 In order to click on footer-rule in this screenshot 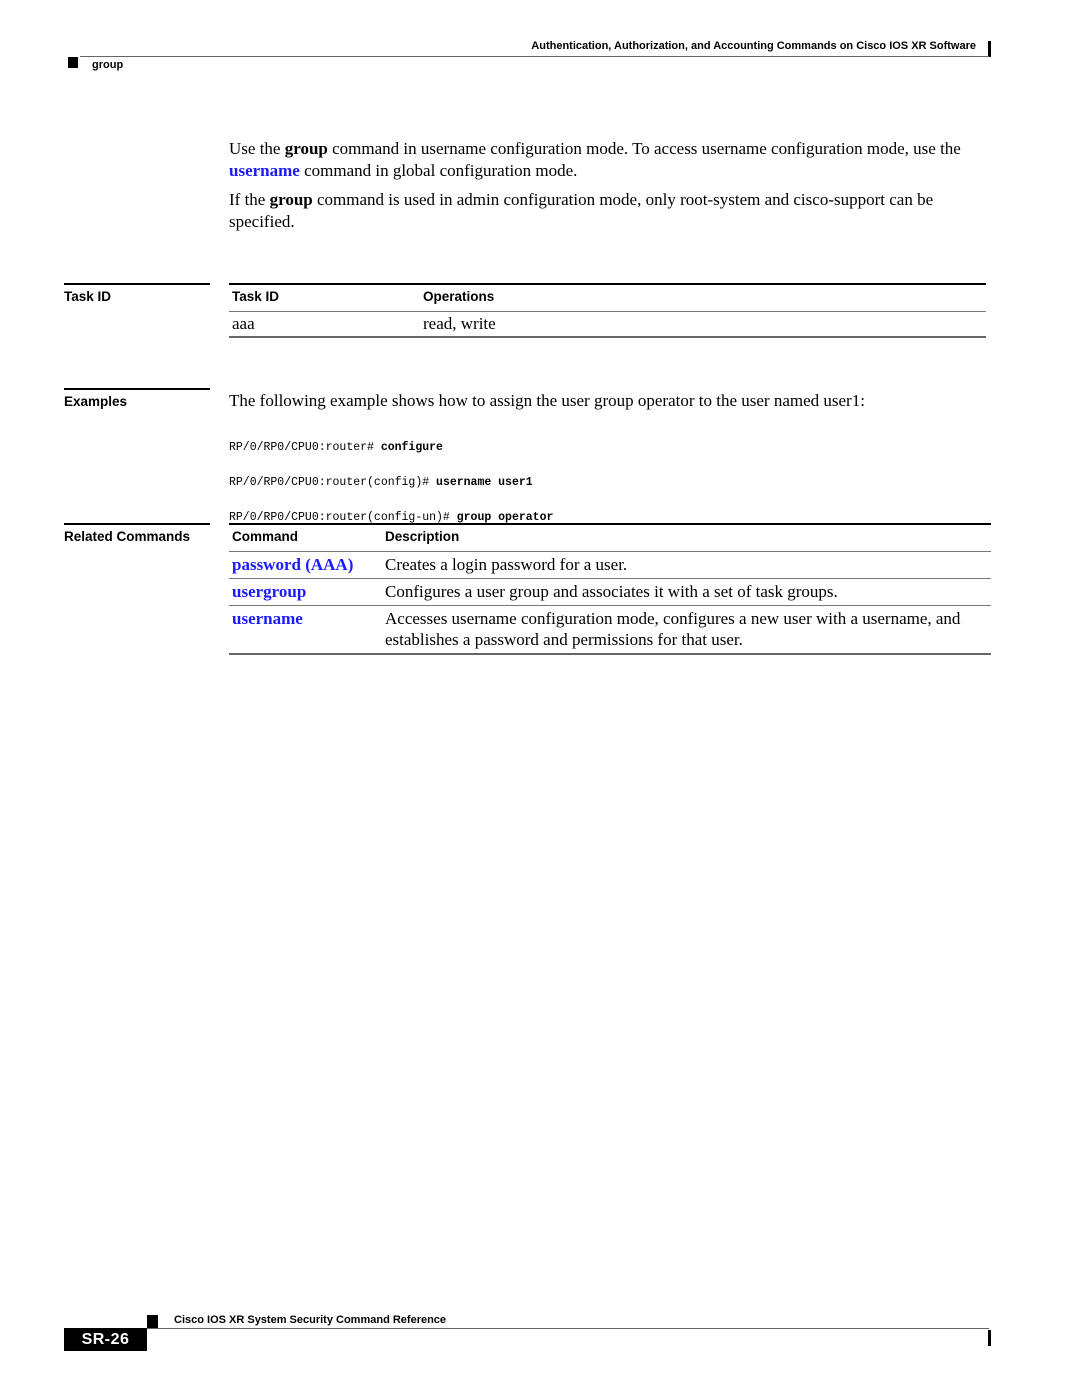, I will do `click(568, 1328)`.